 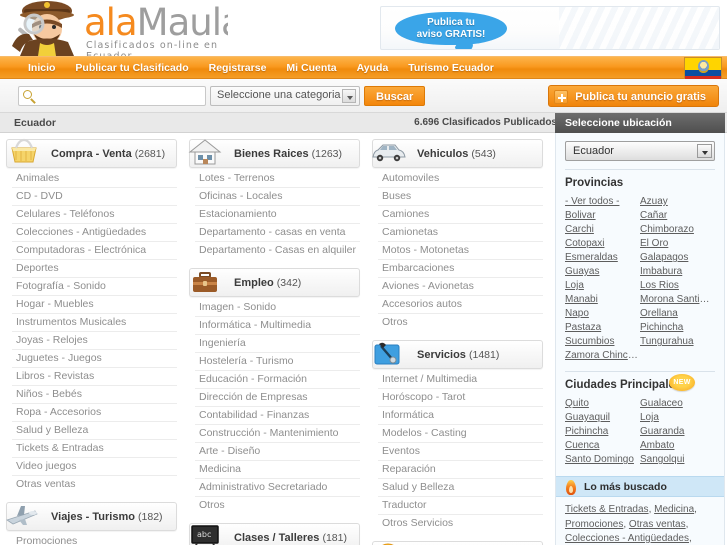 I want to click on list-item: Camiones, so click(x=460, y=215).